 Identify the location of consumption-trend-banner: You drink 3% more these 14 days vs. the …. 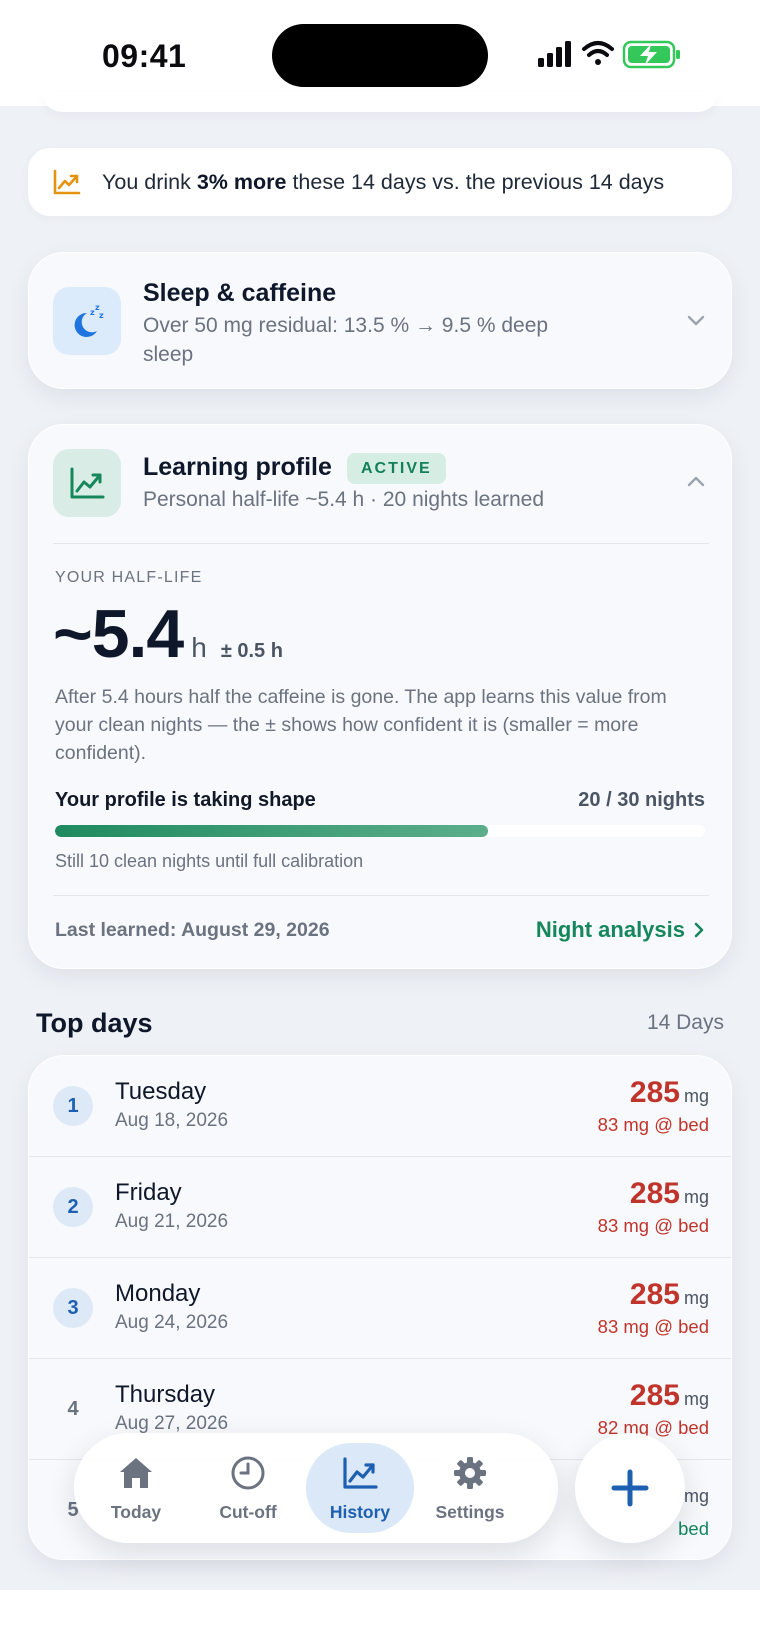
(380, 182).